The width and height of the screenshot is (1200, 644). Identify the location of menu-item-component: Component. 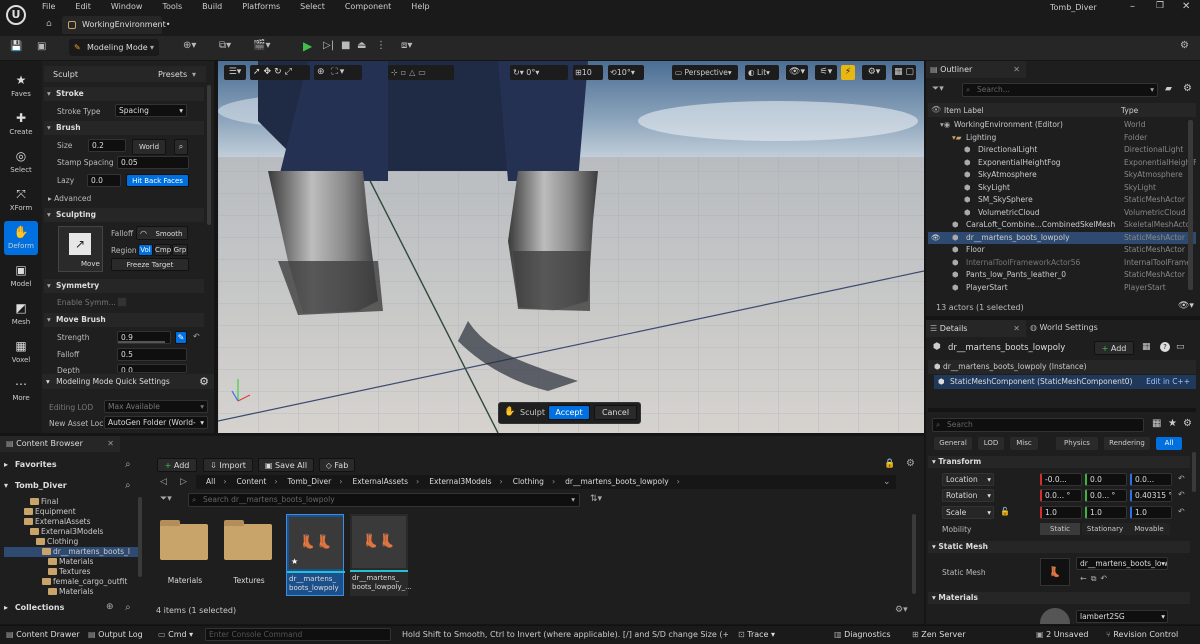
(368, 6).